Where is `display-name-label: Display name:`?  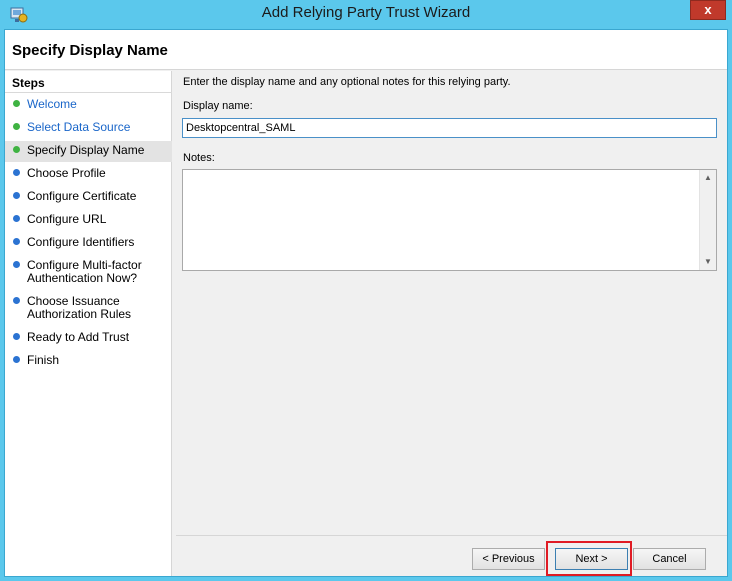 display-name-label: Display name: is located at coordinates (218, 106).